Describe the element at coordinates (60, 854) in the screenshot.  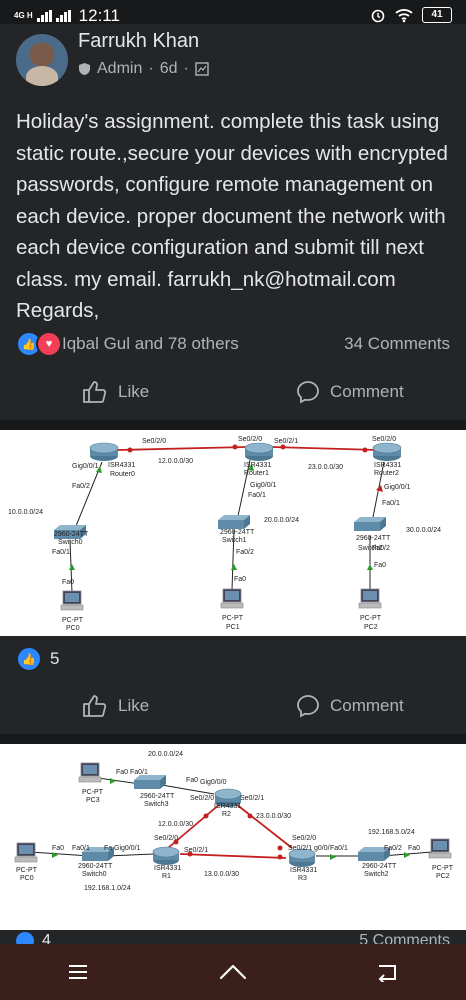
I see `link-pc0-sw0` at that location.